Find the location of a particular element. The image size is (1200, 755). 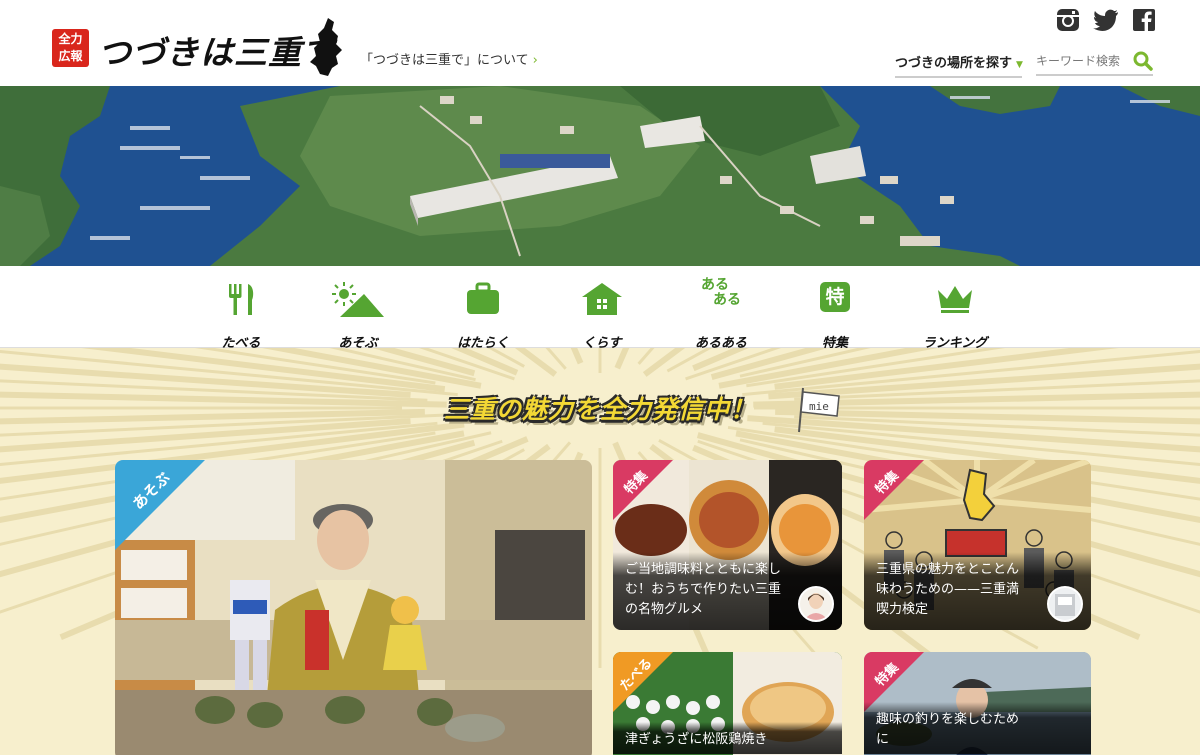

about-link-label: 「つづきは三重で」について is located at coordinates (444, 60).